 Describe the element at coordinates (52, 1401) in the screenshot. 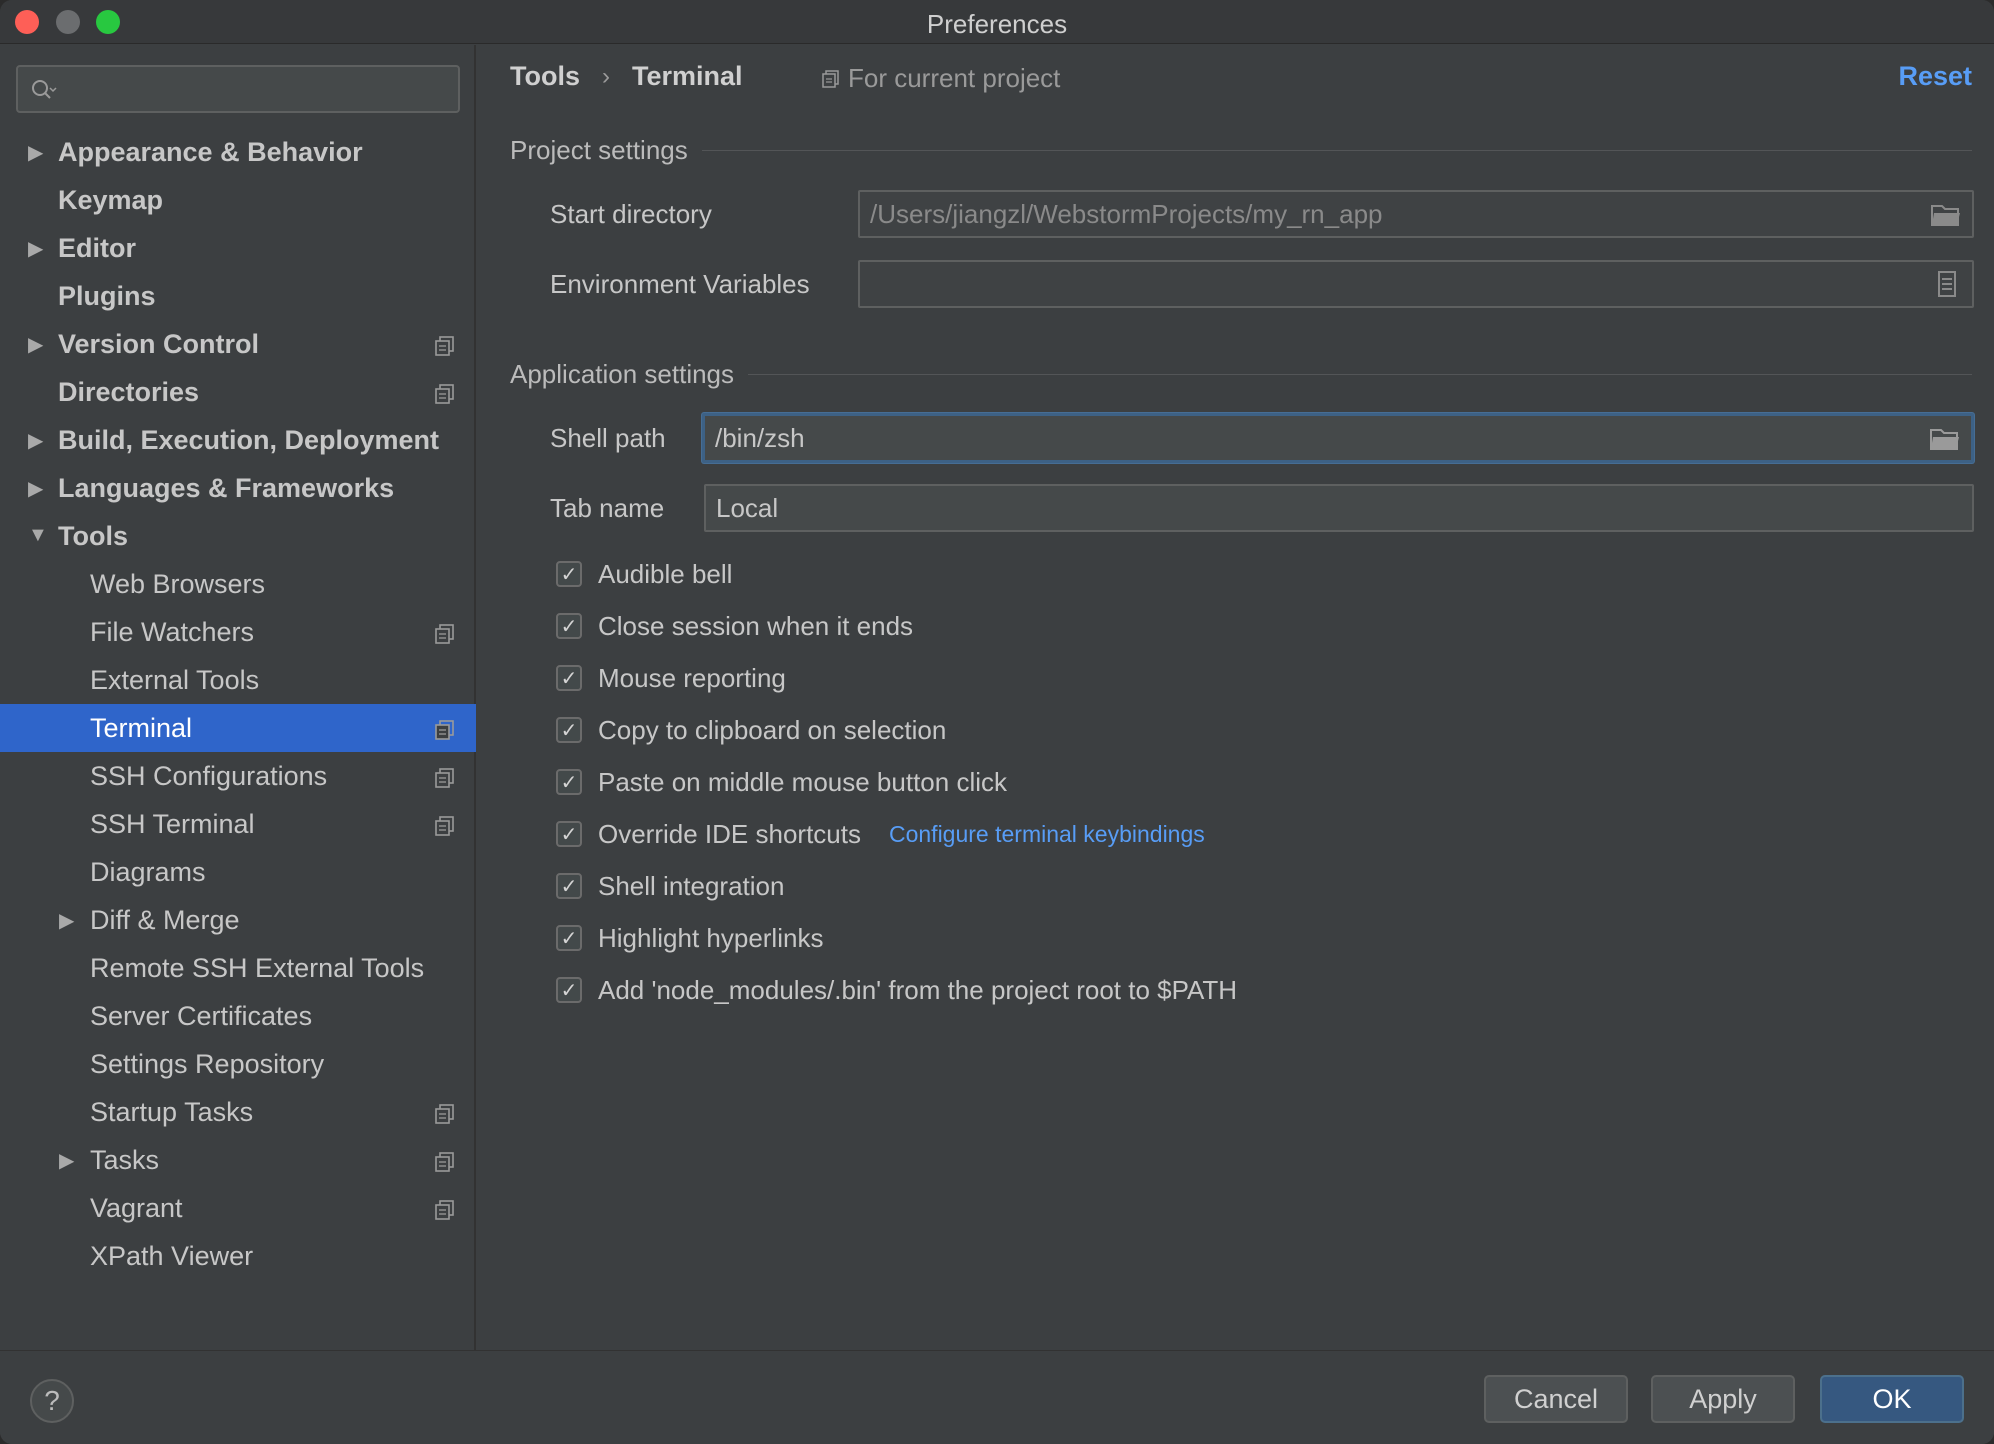

I see `help-button: ?` at that location.